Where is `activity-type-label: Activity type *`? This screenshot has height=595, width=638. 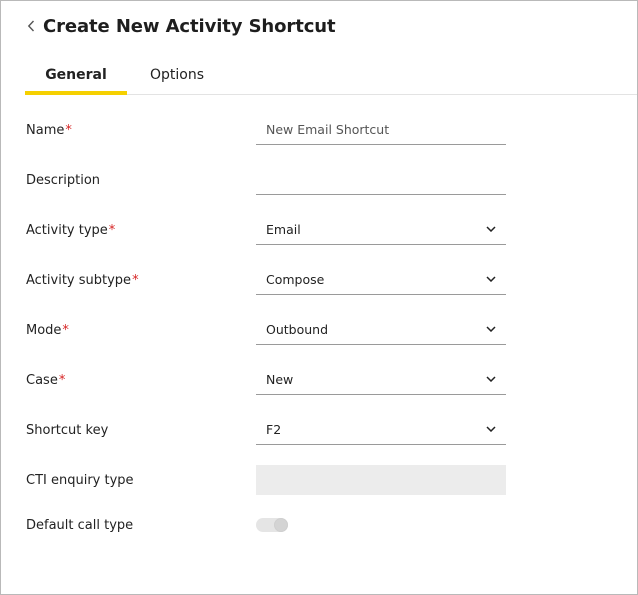
activity-type-label: Activity type * is located at coordinates (70, 230).